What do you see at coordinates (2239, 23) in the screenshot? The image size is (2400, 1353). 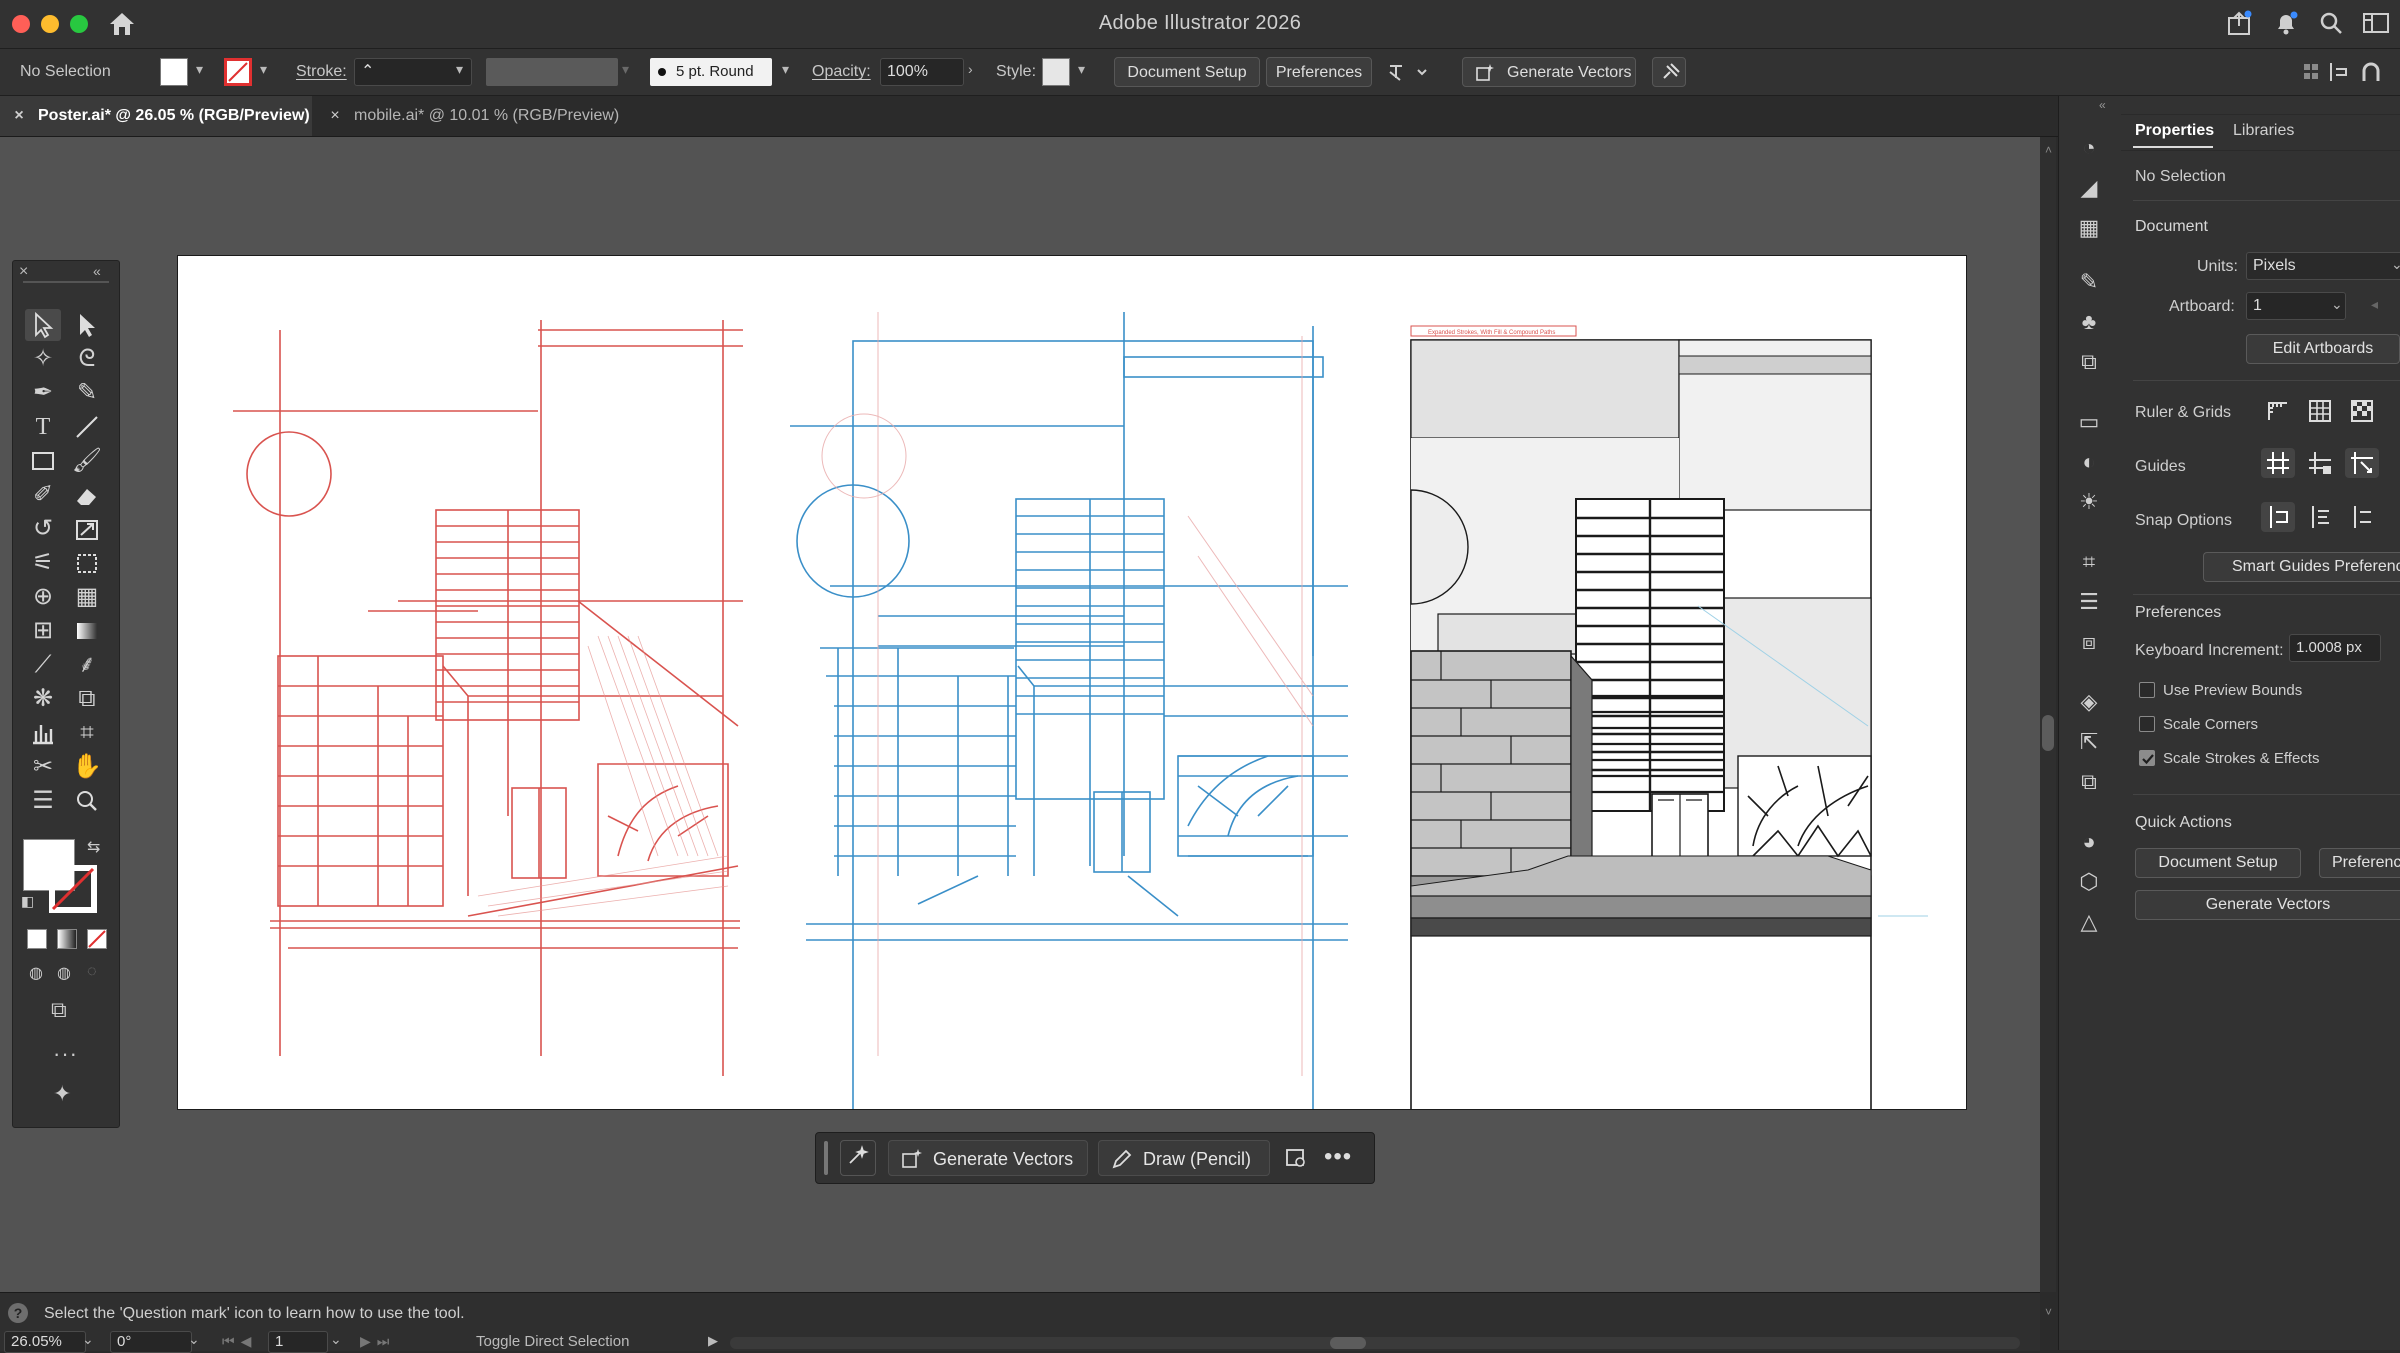 I see `share-icon` at bounding box center [2239, 23].